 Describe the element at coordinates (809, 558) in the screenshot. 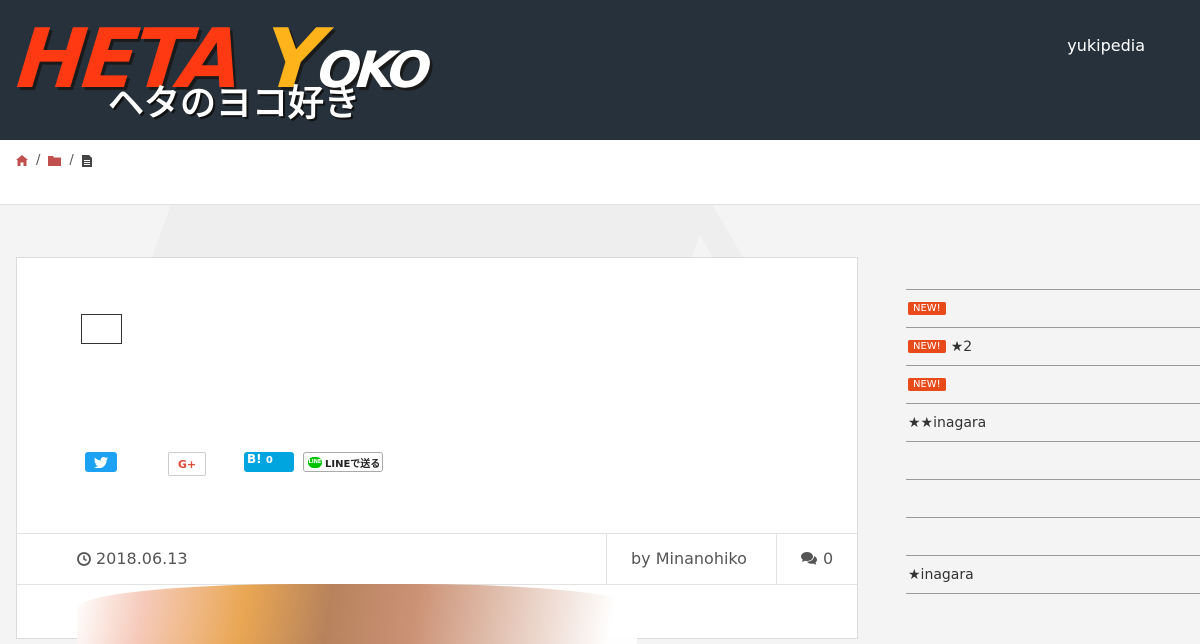

I see `comments-icon` at that location.